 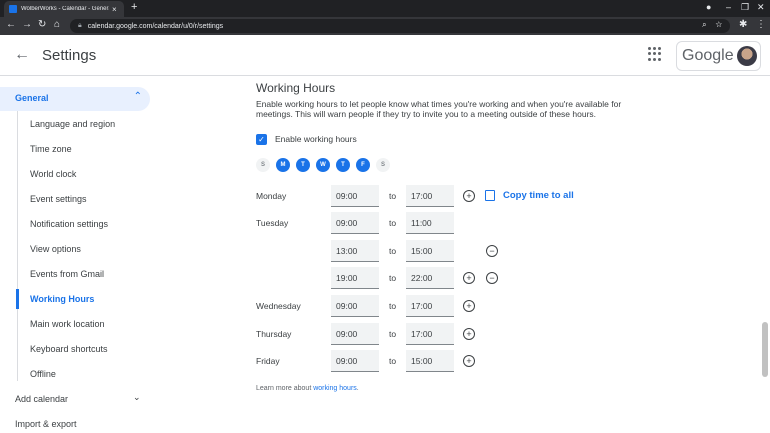 What do you see at coordinates (363, 165) in the screenshot?
I see `day-toggle-friday: F` at bounding box center [363, 165].